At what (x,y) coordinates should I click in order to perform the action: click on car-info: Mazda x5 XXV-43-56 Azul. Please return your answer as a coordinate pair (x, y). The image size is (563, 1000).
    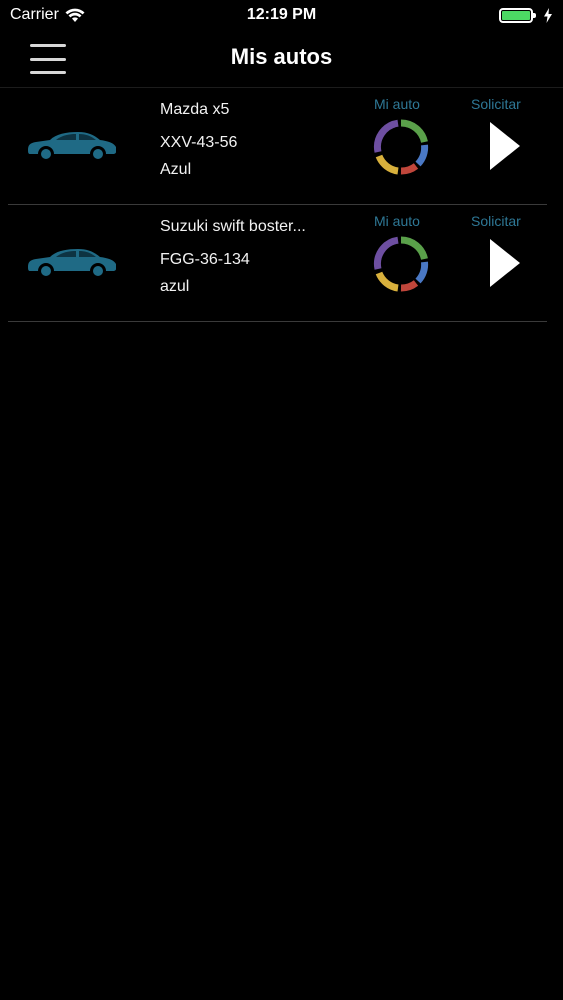
    Looking at the image, I should click on (255, 140).